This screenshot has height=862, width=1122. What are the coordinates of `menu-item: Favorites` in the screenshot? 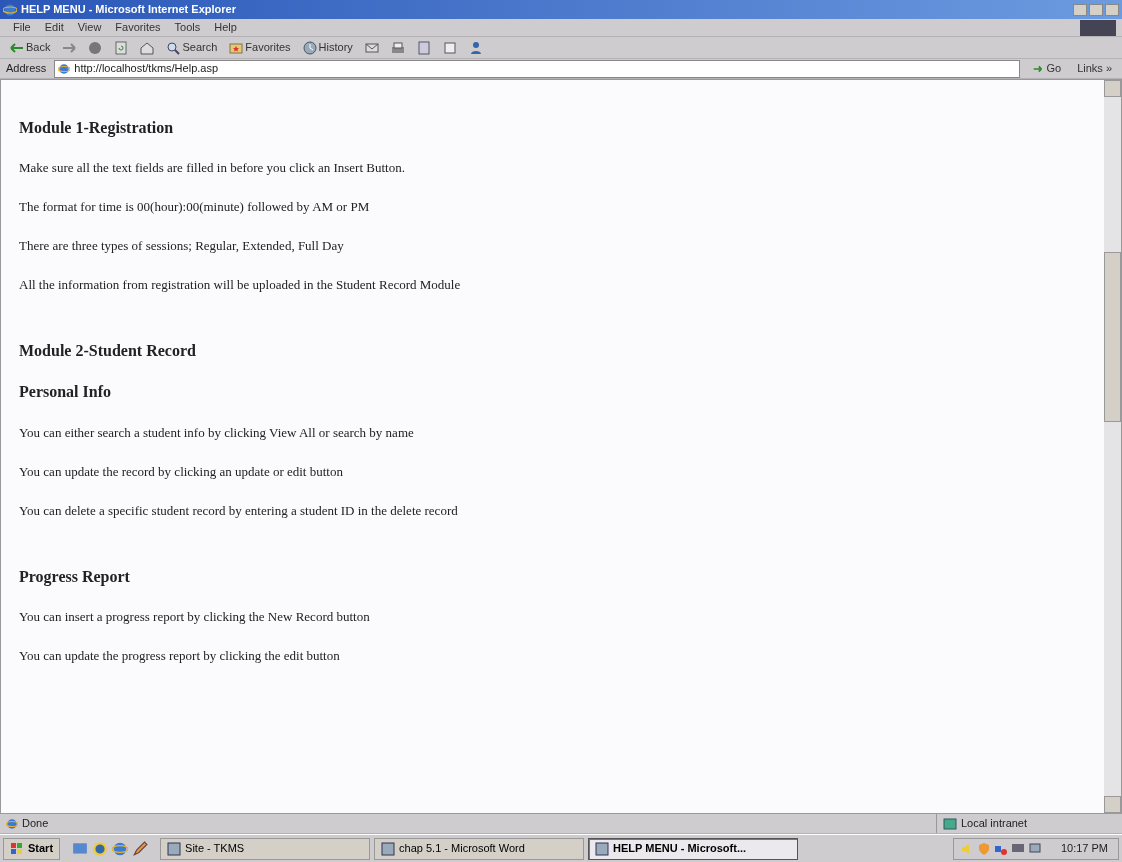 It's located at (138, 27).